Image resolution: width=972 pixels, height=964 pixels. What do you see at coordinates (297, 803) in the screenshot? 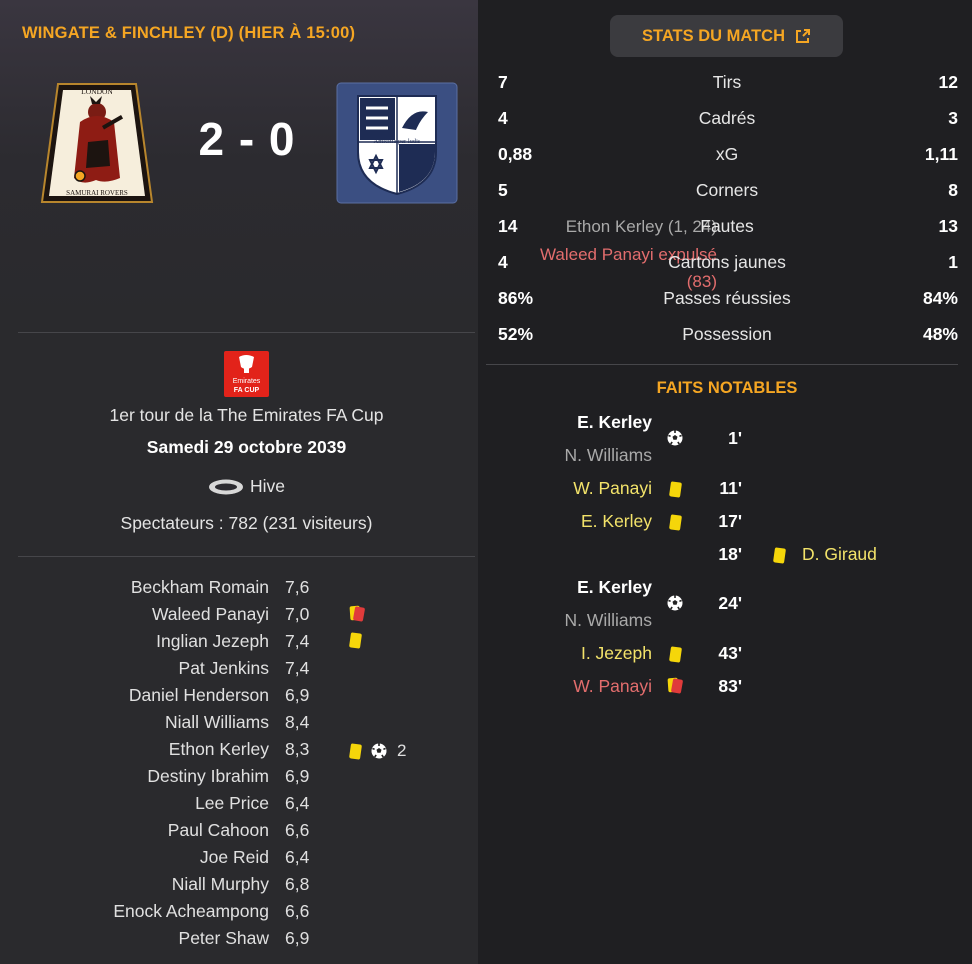
I see `player-rating: 6,4` at bounding box center [297, 803].